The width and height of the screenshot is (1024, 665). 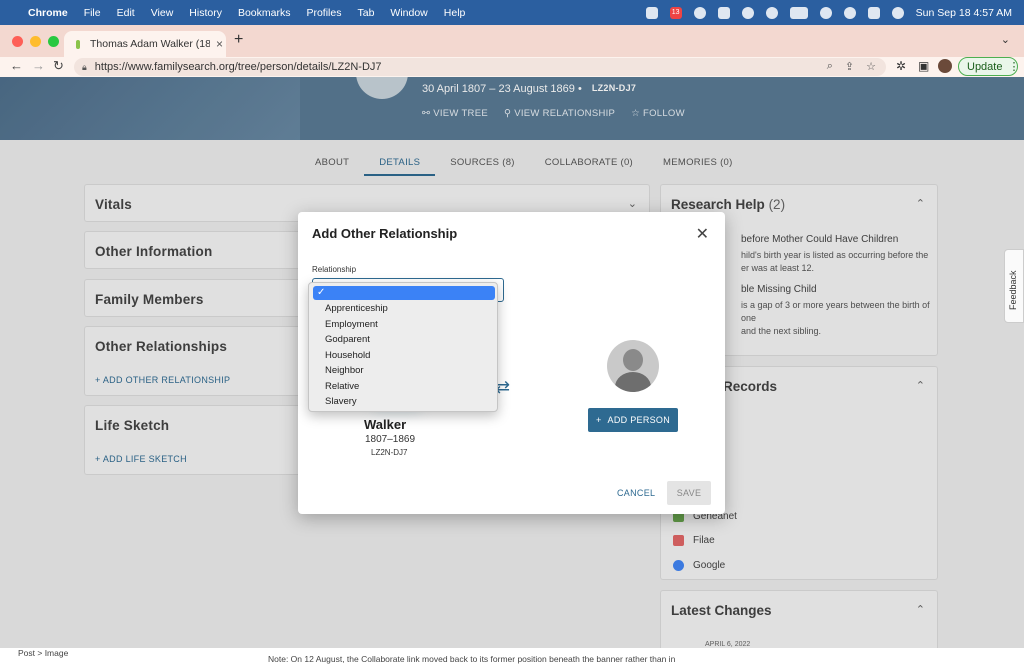 I want to click on menu-profiles: Profiles, so click(x=323, y=13).